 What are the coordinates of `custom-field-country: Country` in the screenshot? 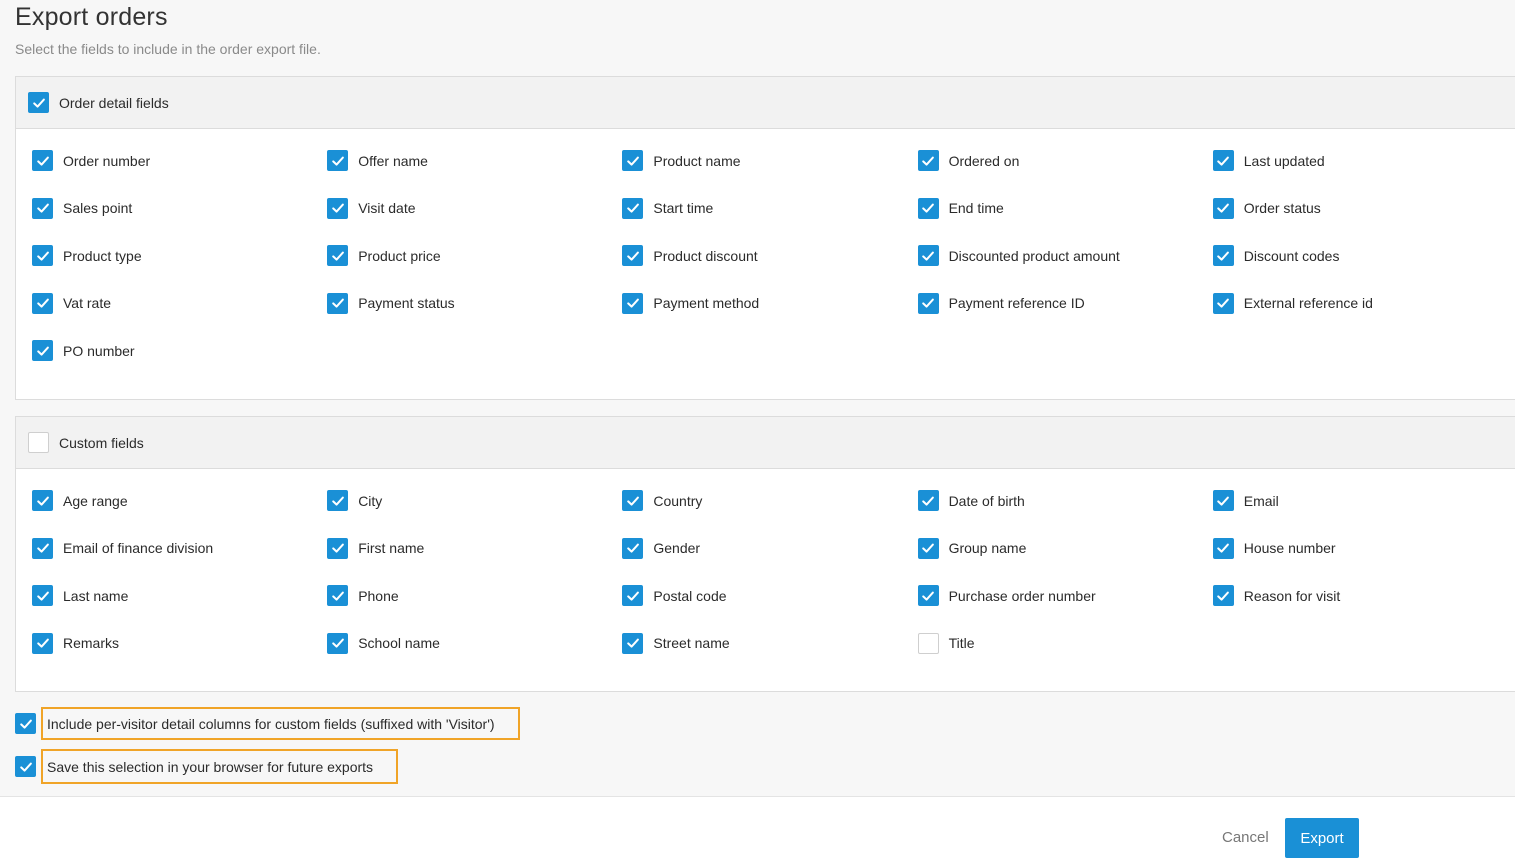 It's located at (769, 501).